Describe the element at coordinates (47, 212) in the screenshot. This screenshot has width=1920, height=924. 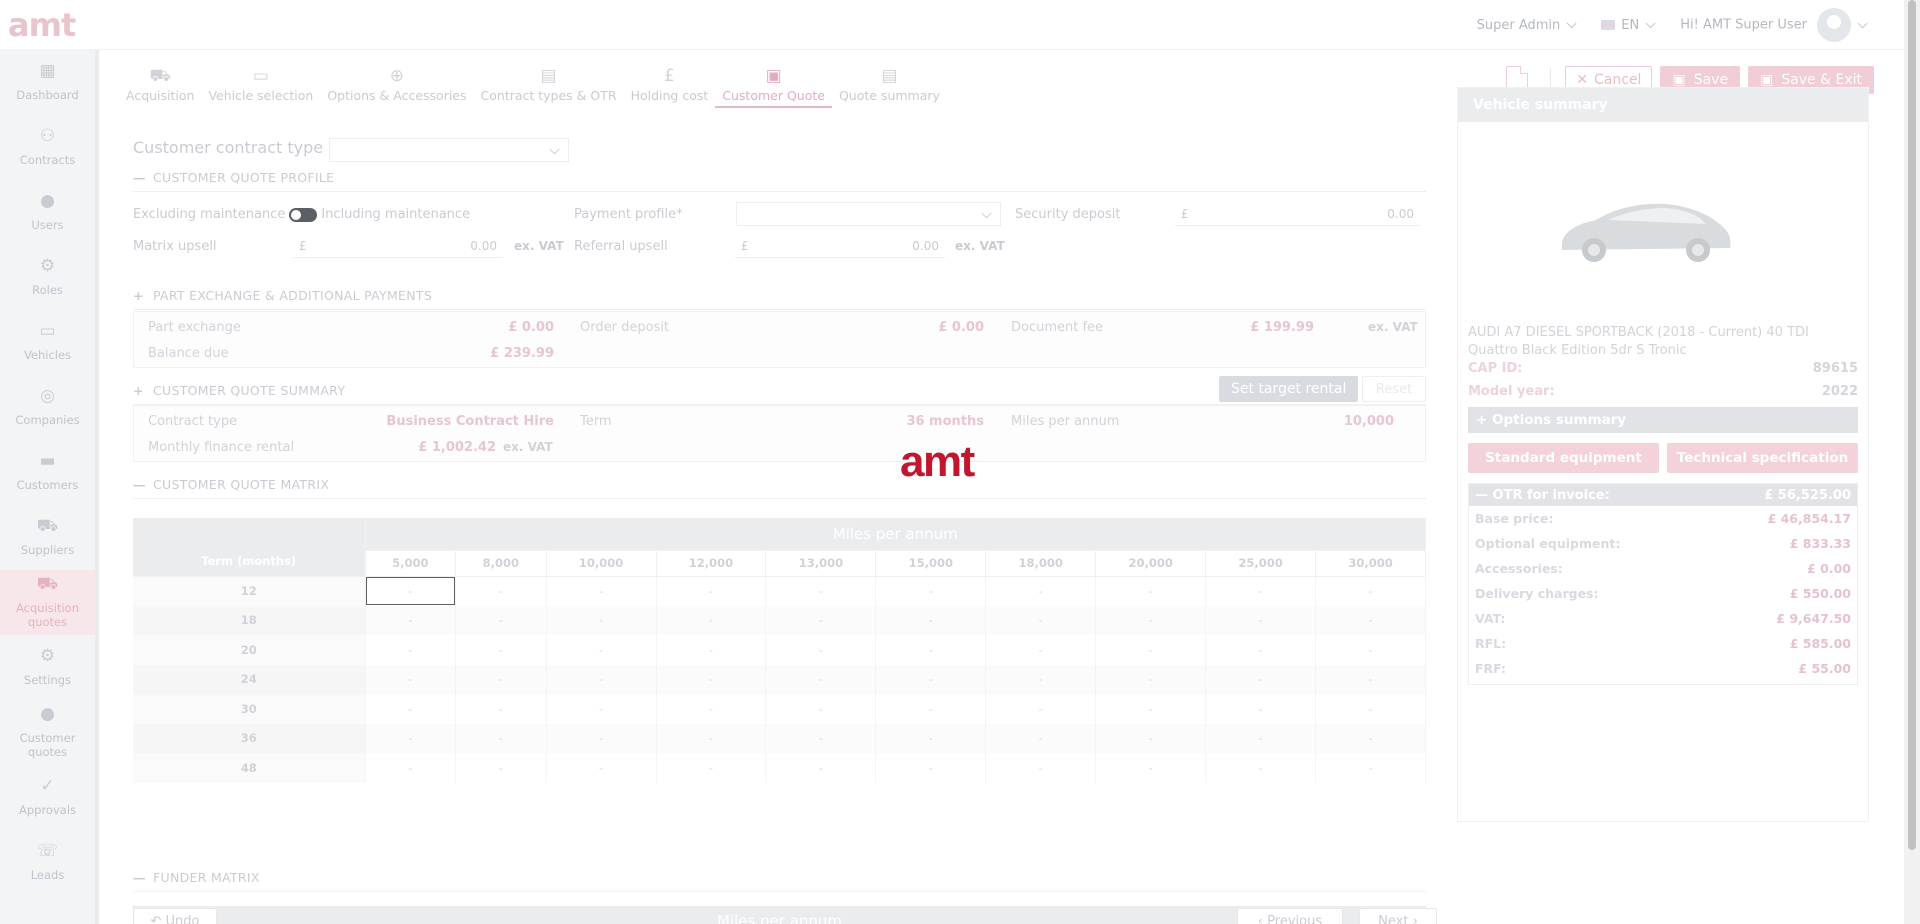
I see `sidebar-item-users: ● Users` at that location.